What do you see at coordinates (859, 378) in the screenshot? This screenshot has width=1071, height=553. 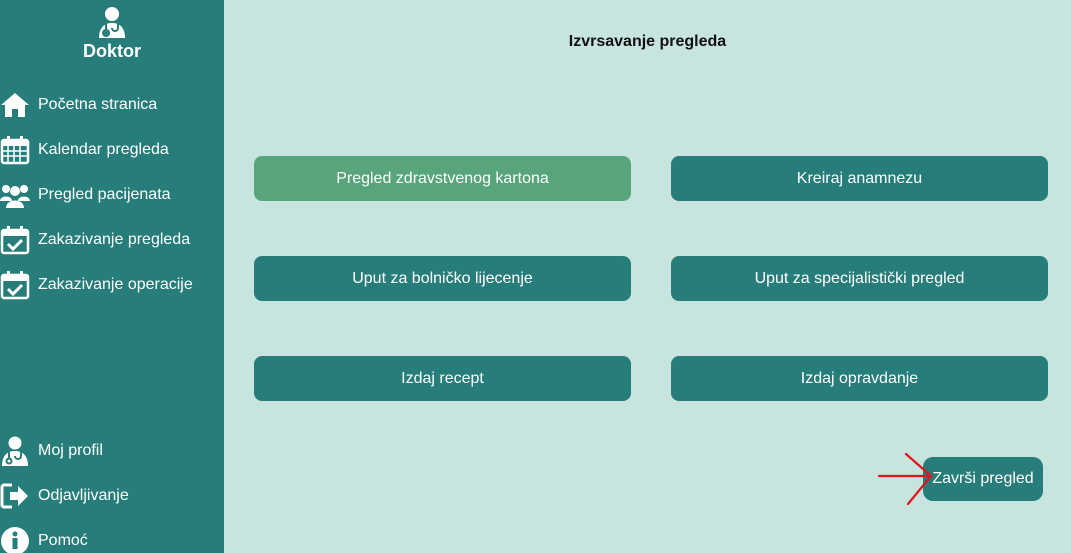 I see `issue-excuse-button: Izdaj opravdanje` at bounding box center [859, 378].